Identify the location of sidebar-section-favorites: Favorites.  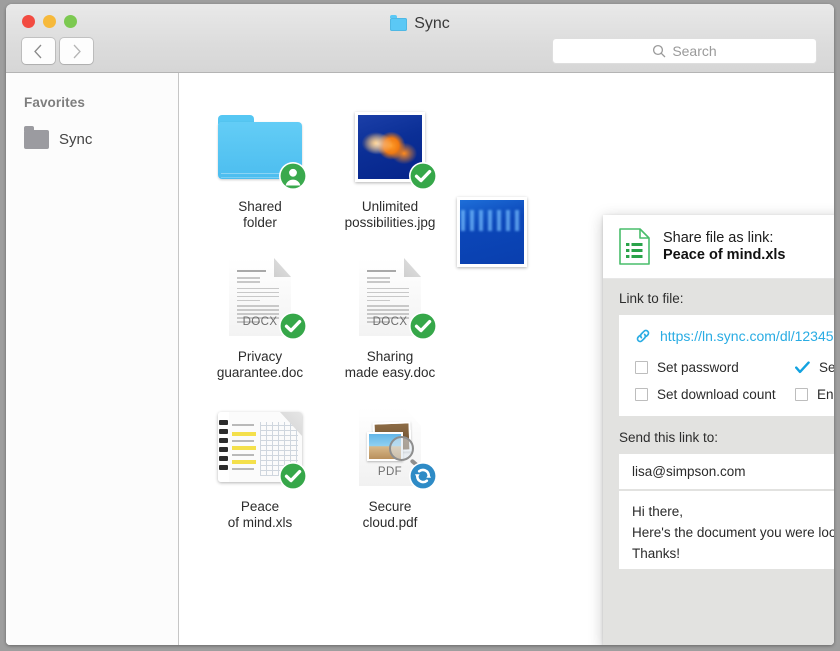
(54, 102).